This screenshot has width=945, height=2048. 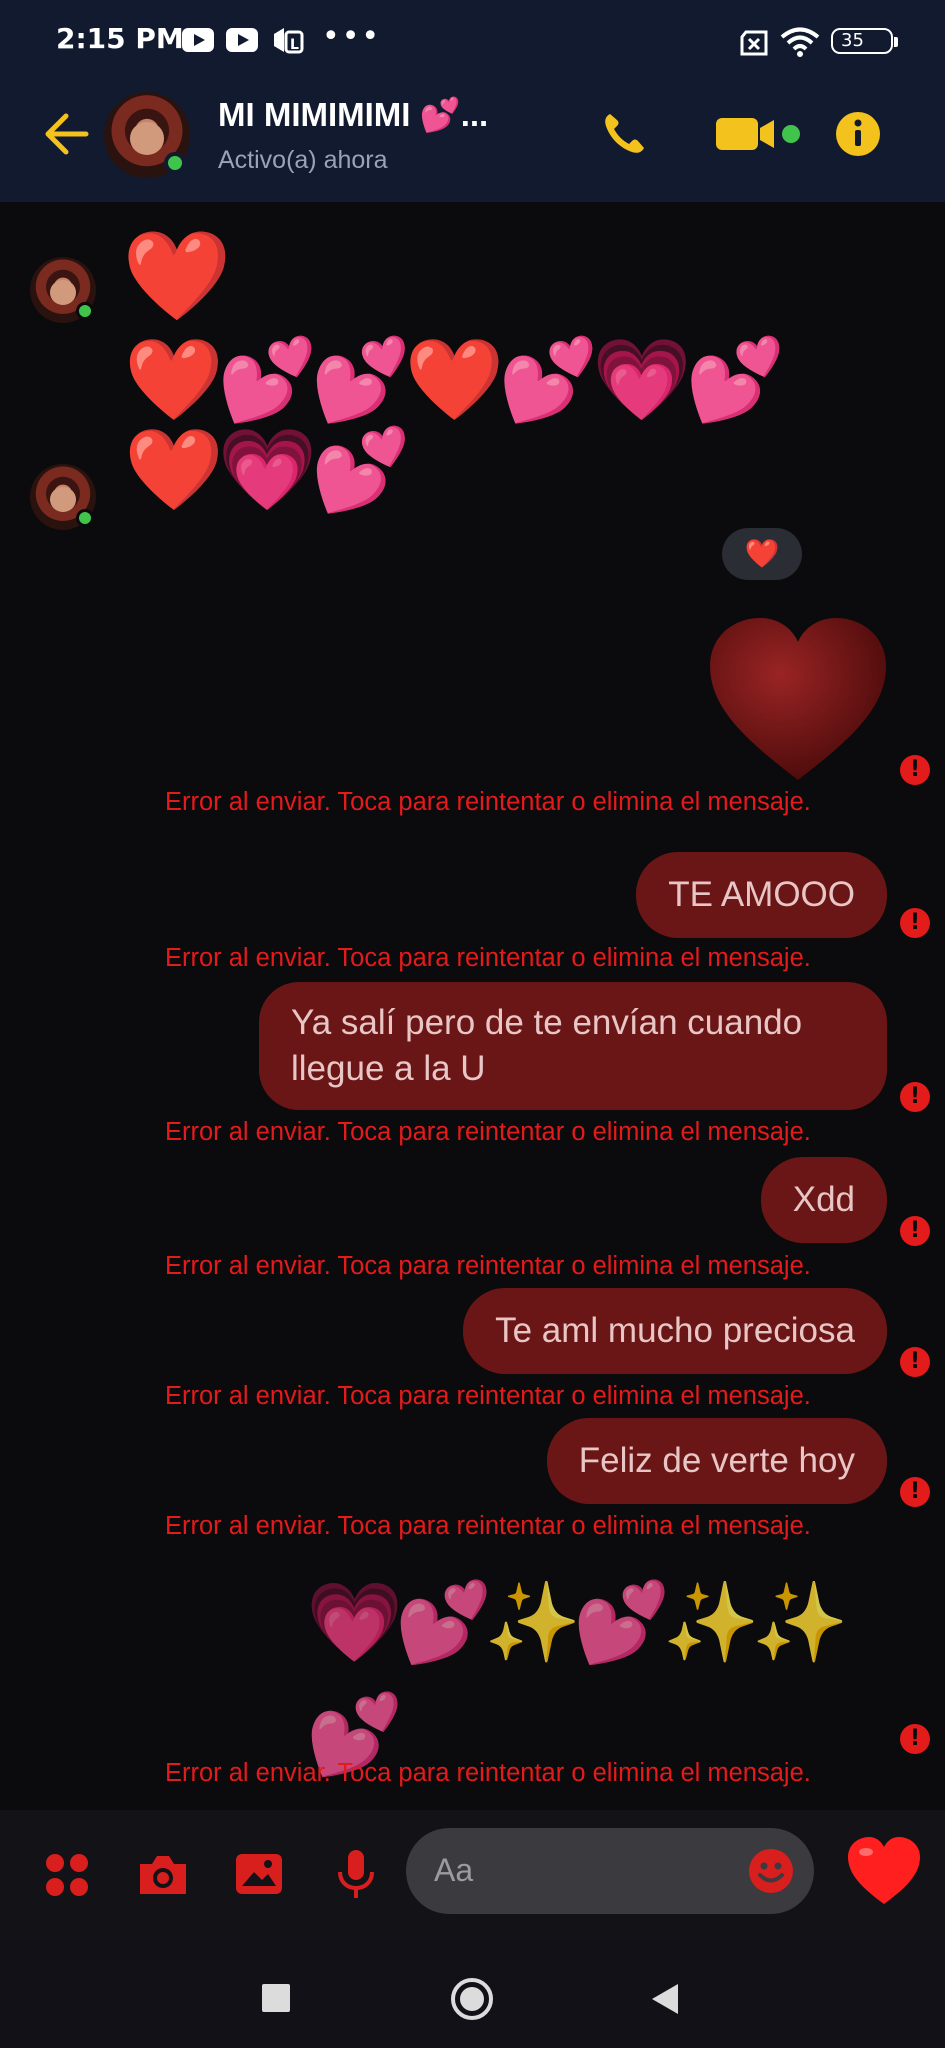 What do you see at coordinates (798, 700) in the screenshot?
I see `sent-heart-emoji` at bounding box center [798, 700].